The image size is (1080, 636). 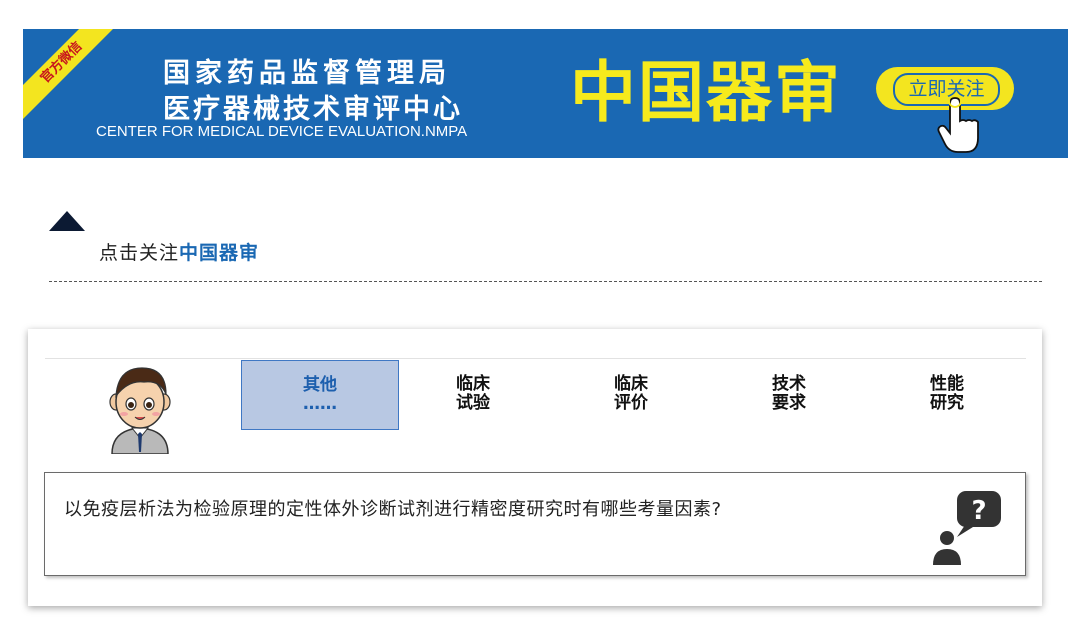 I want to click on tab-label-line2: 试验, so click(x=473, y=403).